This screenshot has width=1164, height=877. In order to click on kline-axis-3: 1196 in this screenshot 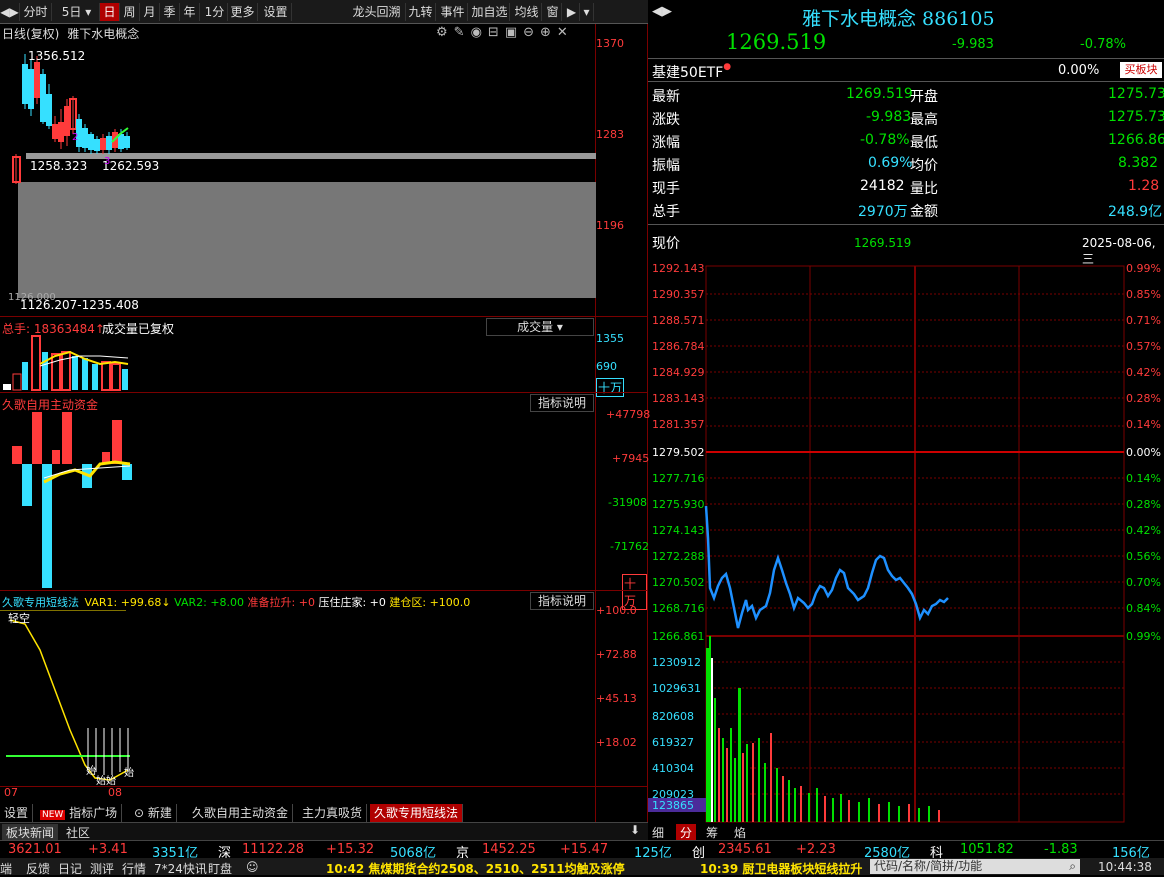, I will do `click(610, 225)`.